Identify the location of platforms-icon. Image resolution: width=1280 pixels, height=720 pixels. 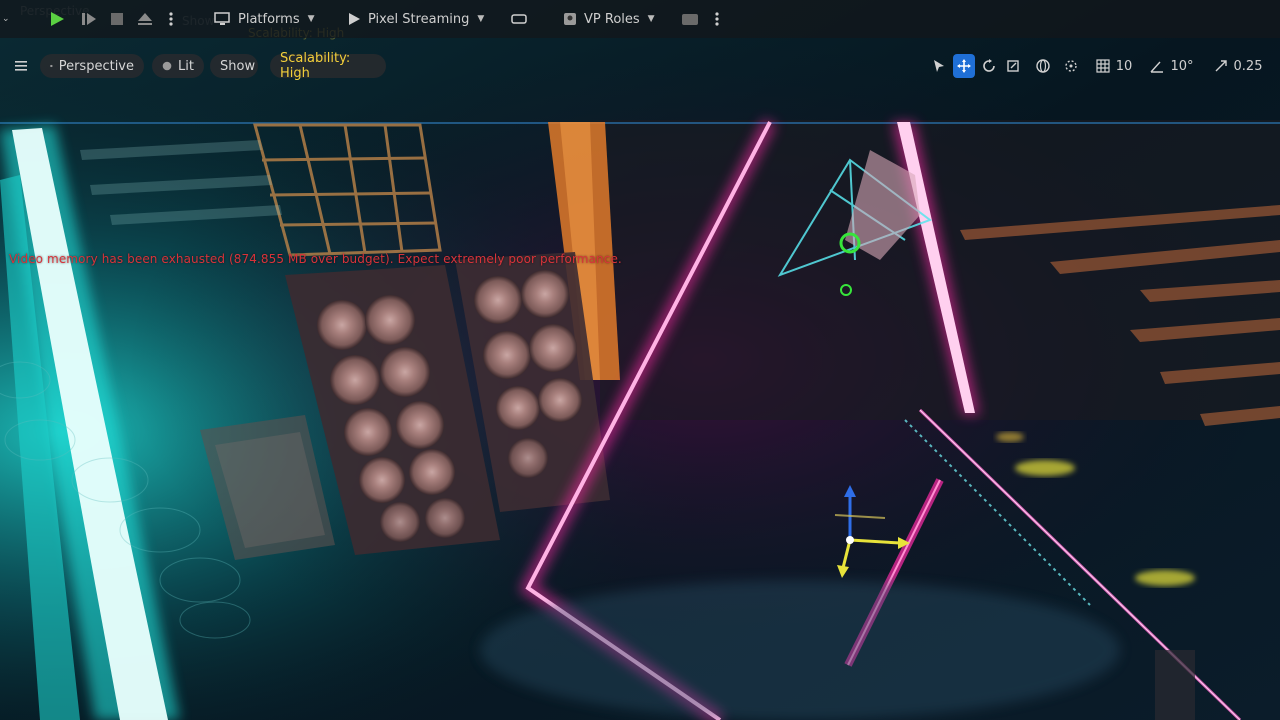
(222, 18).